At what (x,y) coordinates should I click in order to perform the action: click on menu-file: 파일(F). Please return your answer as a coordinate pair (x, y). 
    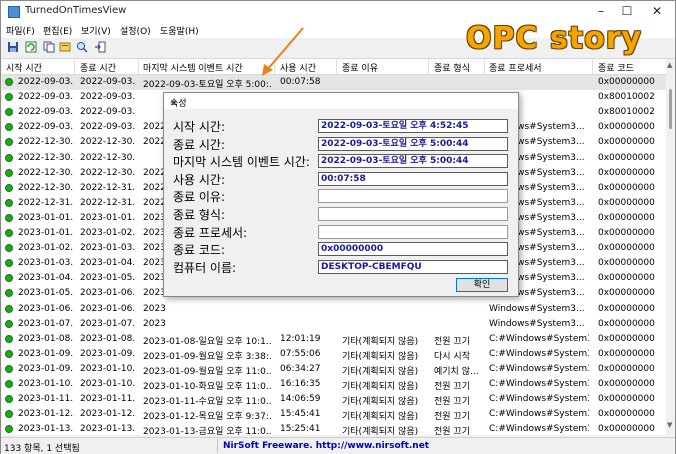
    Looking at the image, I should click on (20, 30).